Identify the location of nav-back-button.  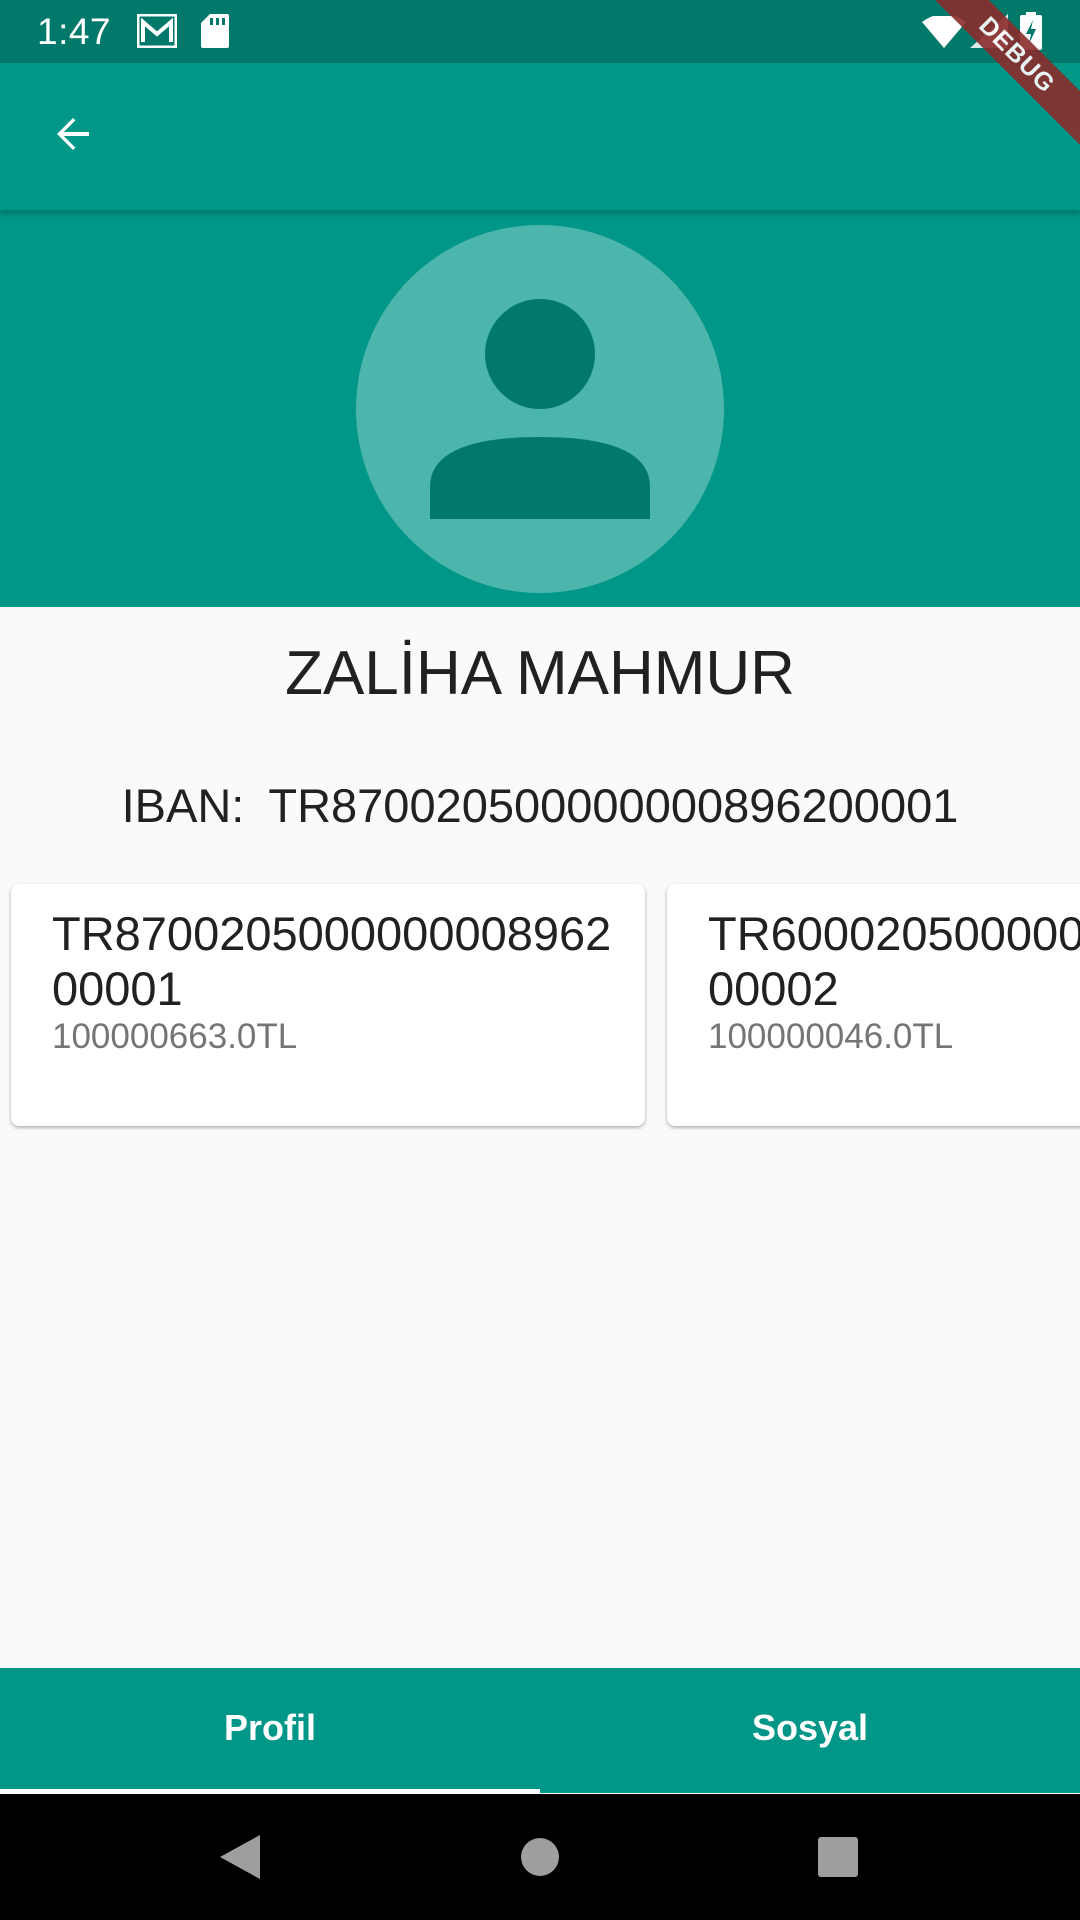
(240, 1857).